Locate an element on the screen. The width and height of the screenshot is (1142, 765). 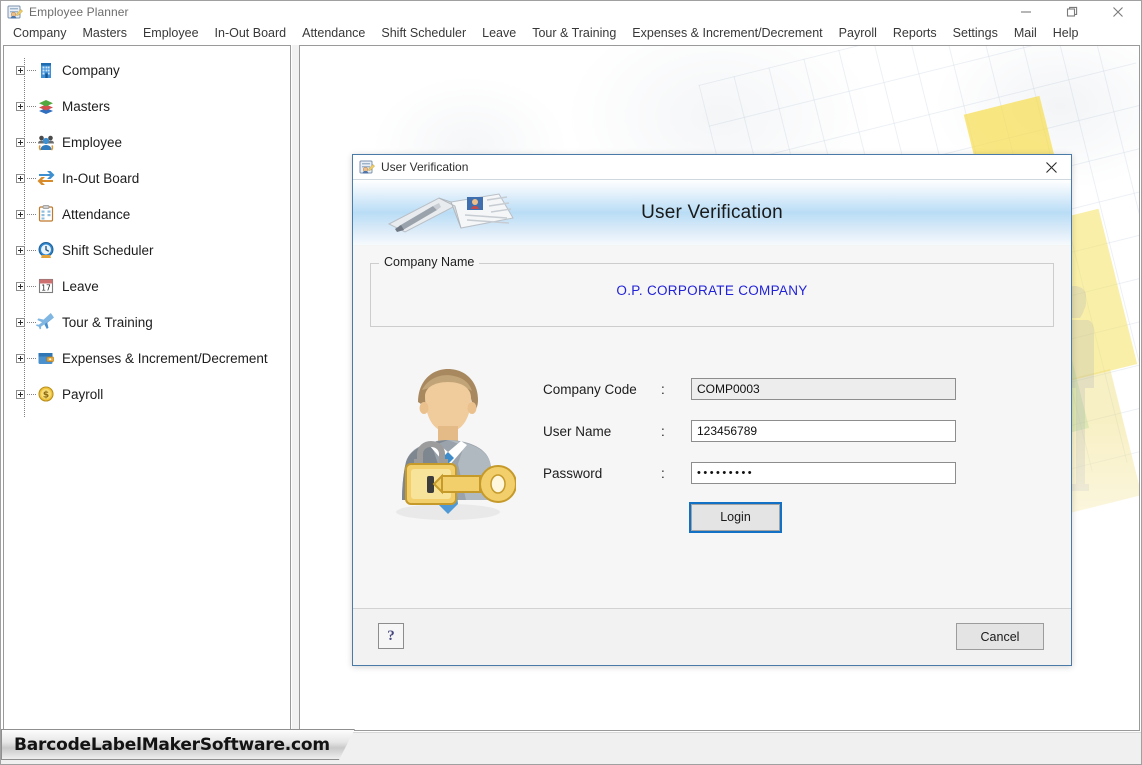
dialog-titlebar: User Verification is located at coordinates (712, 167).